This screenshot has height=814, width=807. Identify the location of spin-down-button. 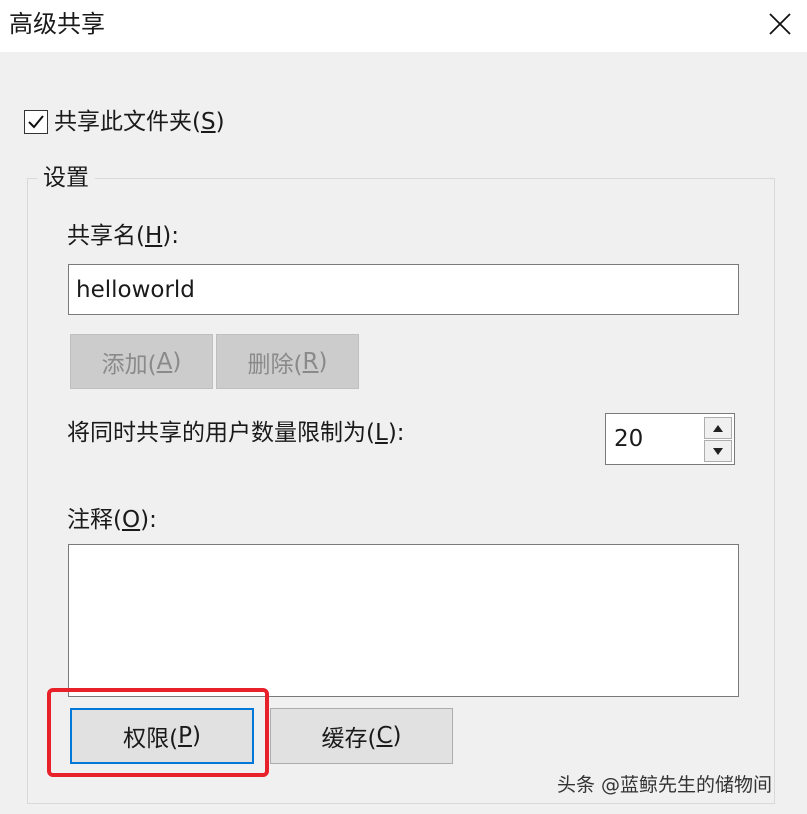
(718, 451).